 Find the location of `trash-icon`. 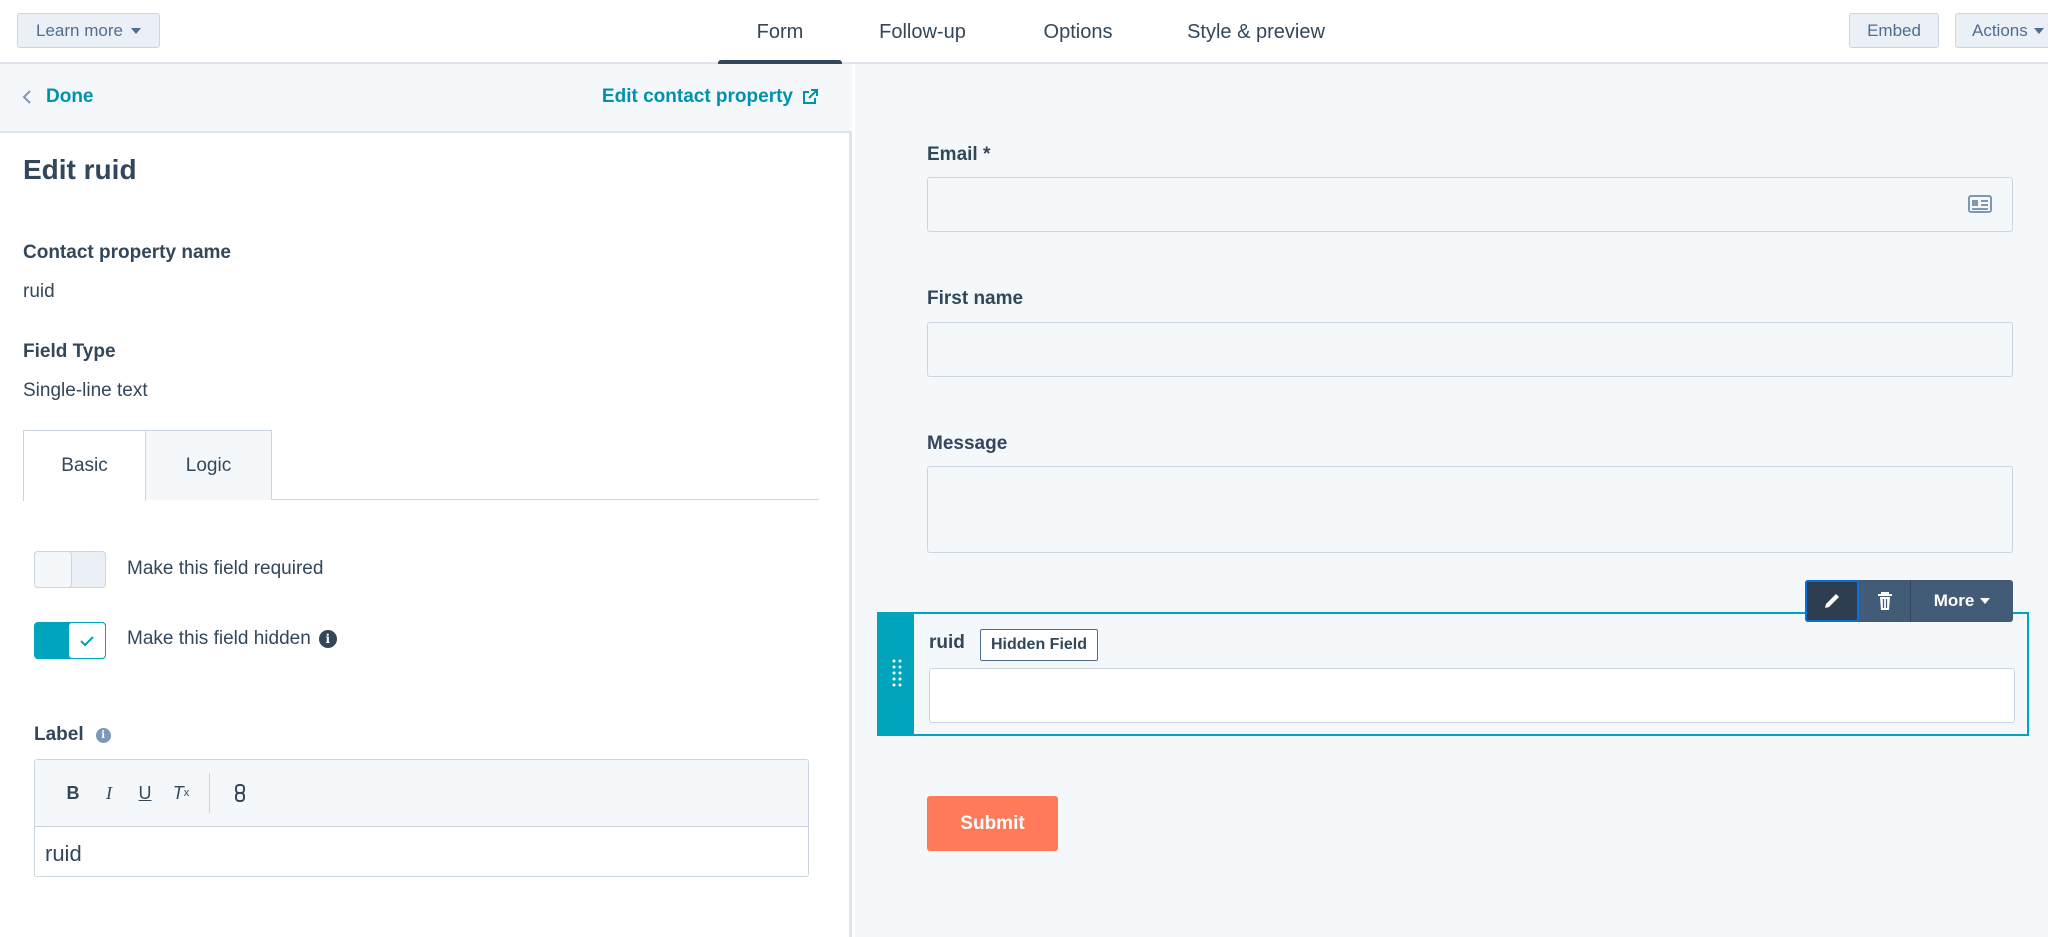

trash-icon is located at coordinates (1884, 601).